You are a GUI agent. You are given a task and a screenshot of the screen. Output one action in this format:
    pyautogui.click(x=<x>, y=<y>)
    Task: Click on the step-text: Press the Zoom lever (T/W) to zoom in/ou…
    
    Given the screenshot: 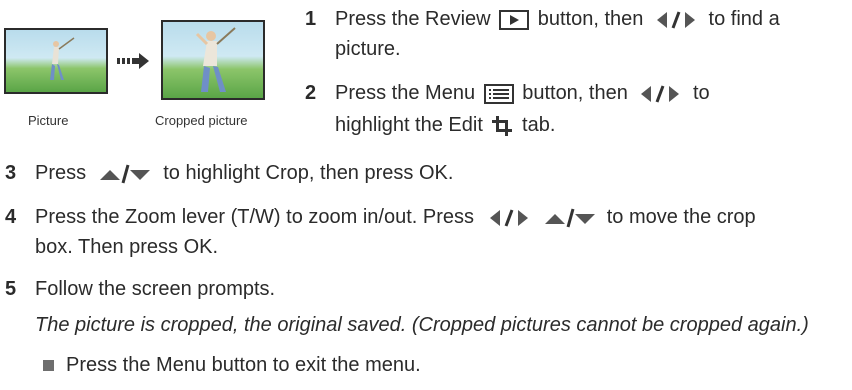 What is the action you would take?
    pyautogui.click(x=255, y=217)
    